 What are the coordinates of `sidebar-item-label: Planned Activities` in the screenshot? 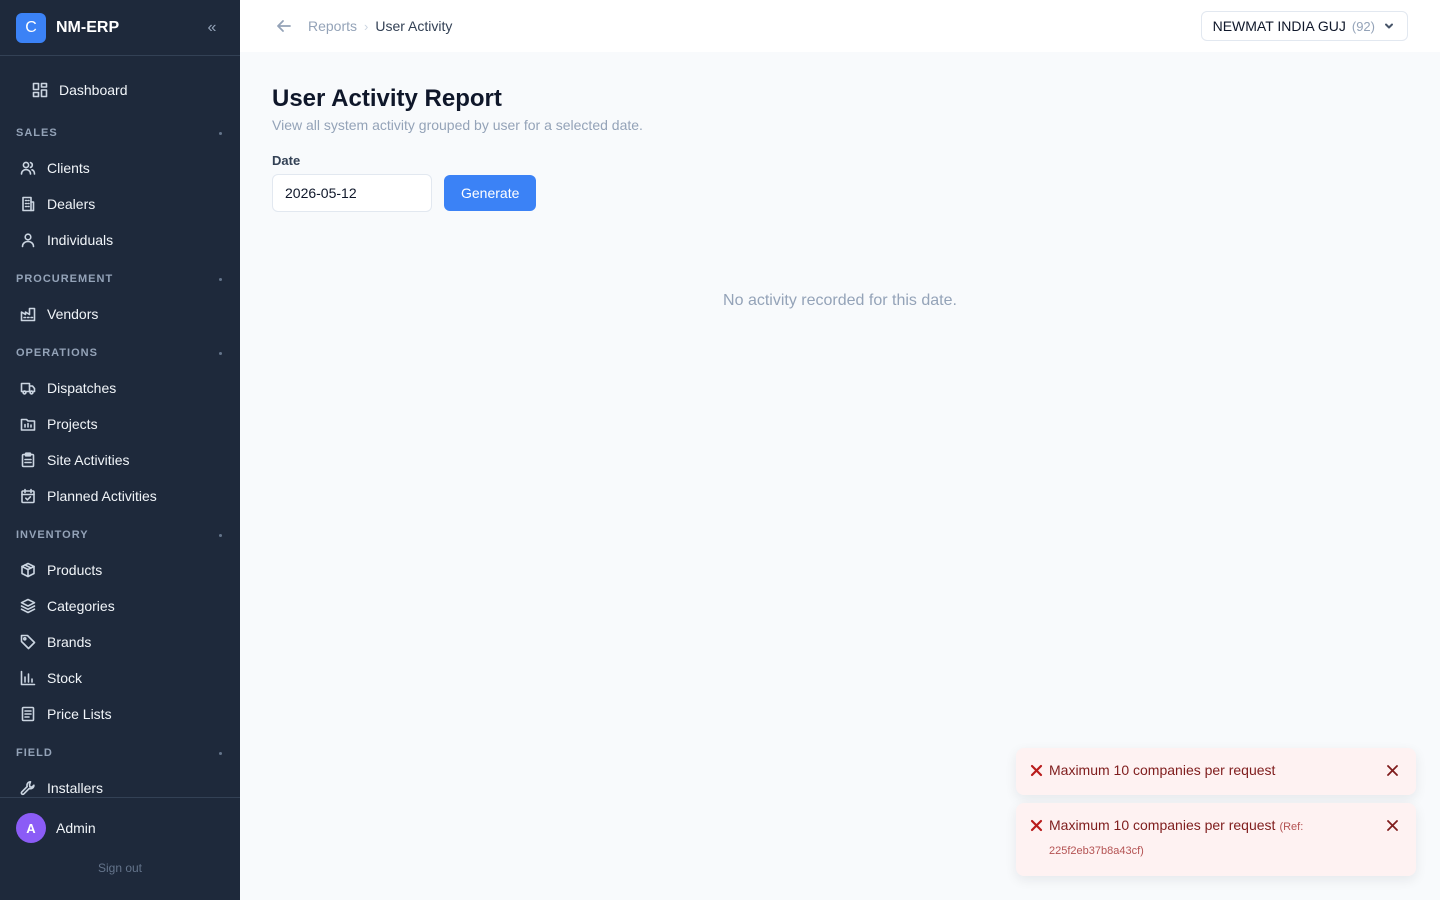 It's located at (102, 496).